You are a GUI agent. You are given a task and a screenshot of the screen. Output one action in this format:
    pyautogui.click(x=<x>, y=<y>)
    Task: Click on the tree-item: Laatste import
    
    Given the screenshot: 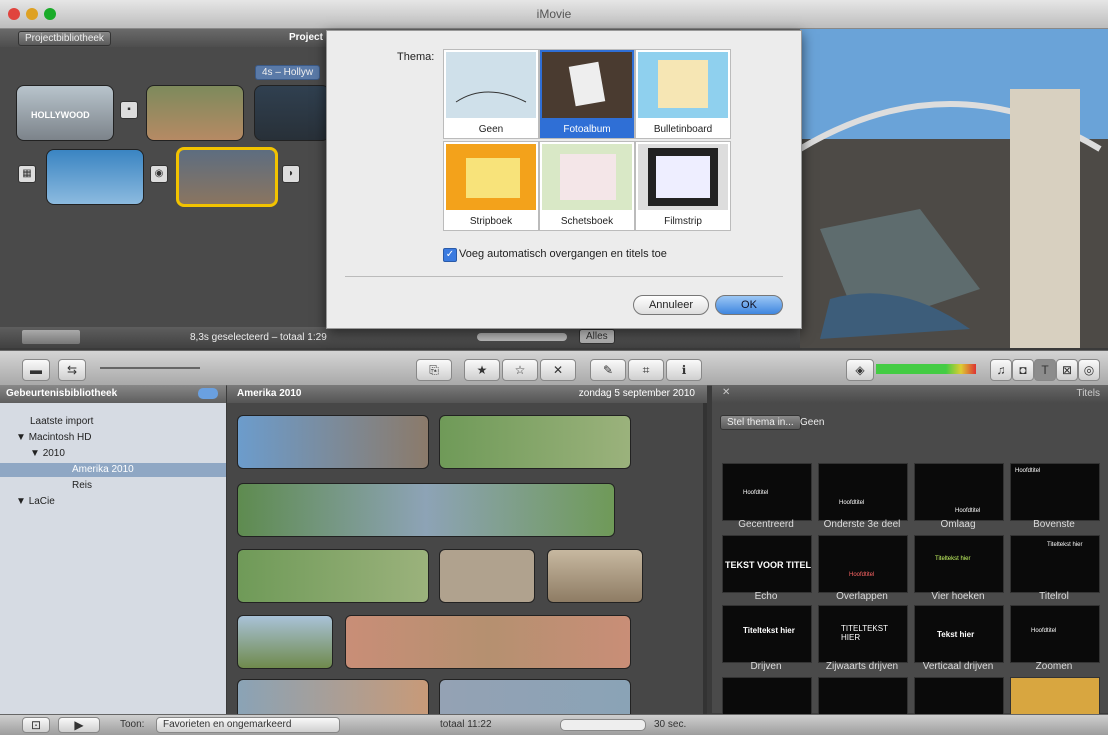 What is the action you would take?
    pyautogui.click(x=113, y=422)
    